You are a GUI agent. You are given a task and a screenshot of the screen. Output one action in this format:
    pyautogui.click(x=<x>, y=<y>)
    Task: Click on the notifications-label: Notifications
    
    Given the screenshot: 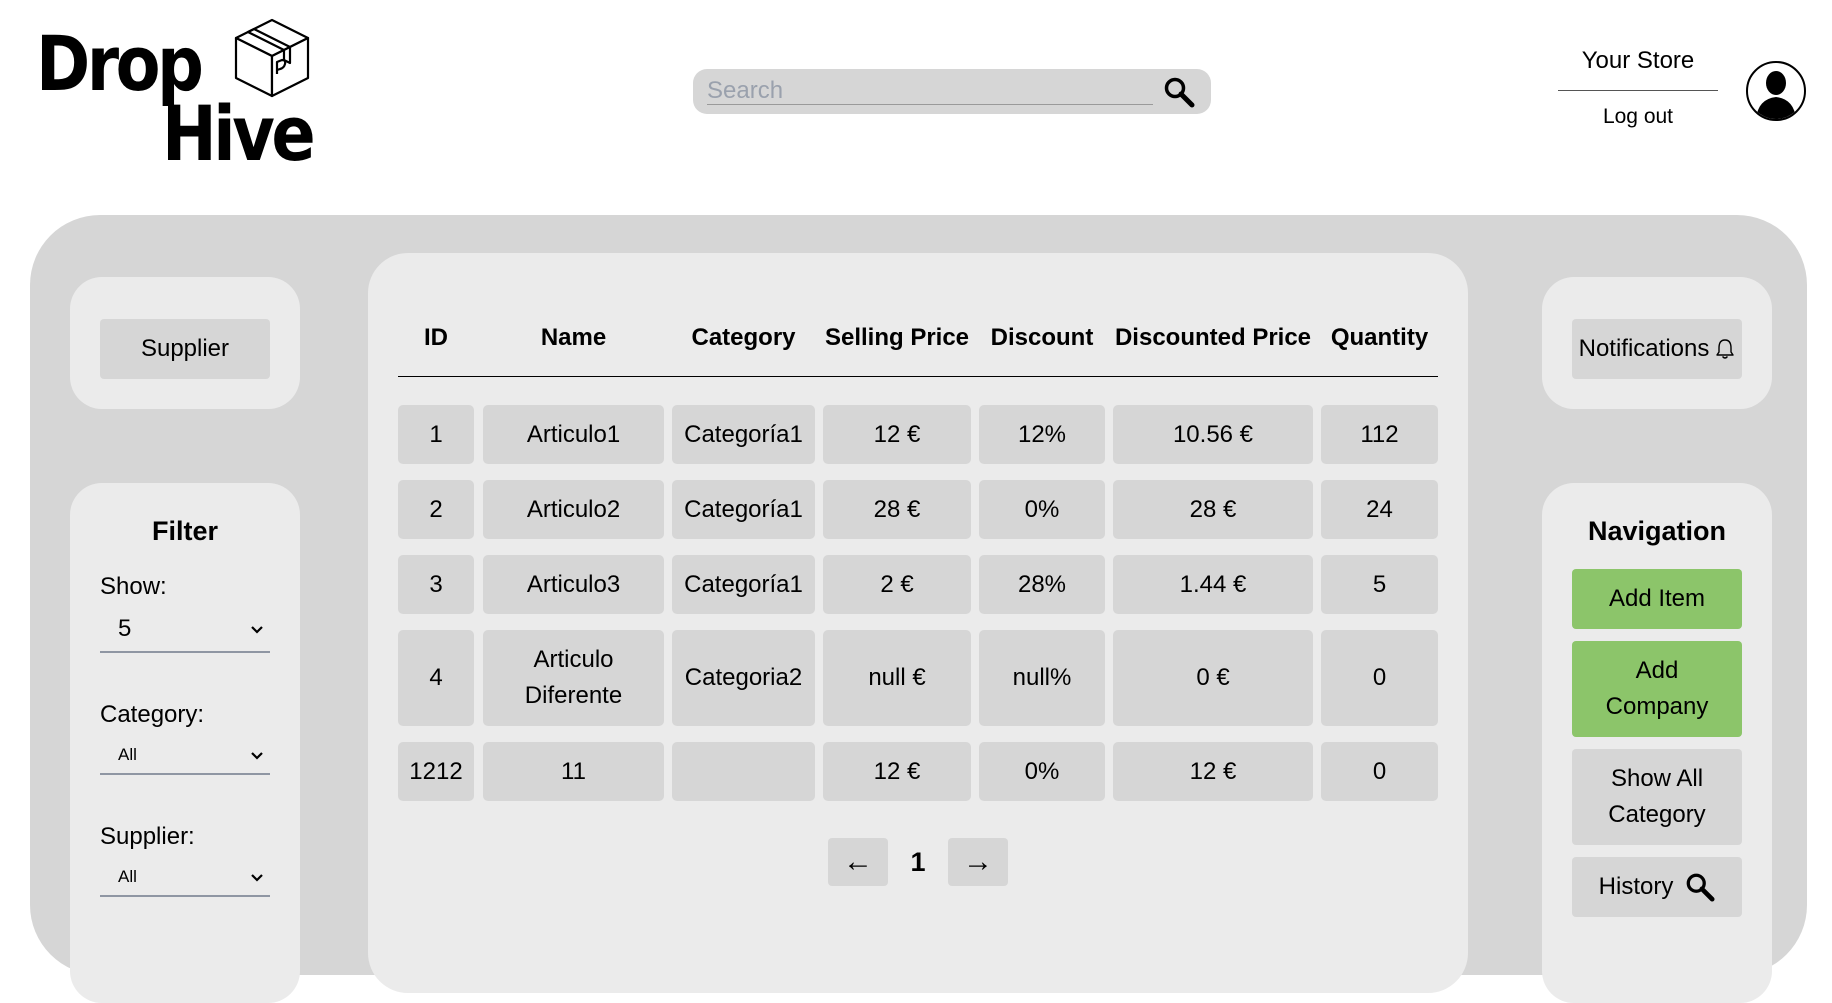 What is the action you would take?
    pyautogui.click(x=1644, y=348)
    